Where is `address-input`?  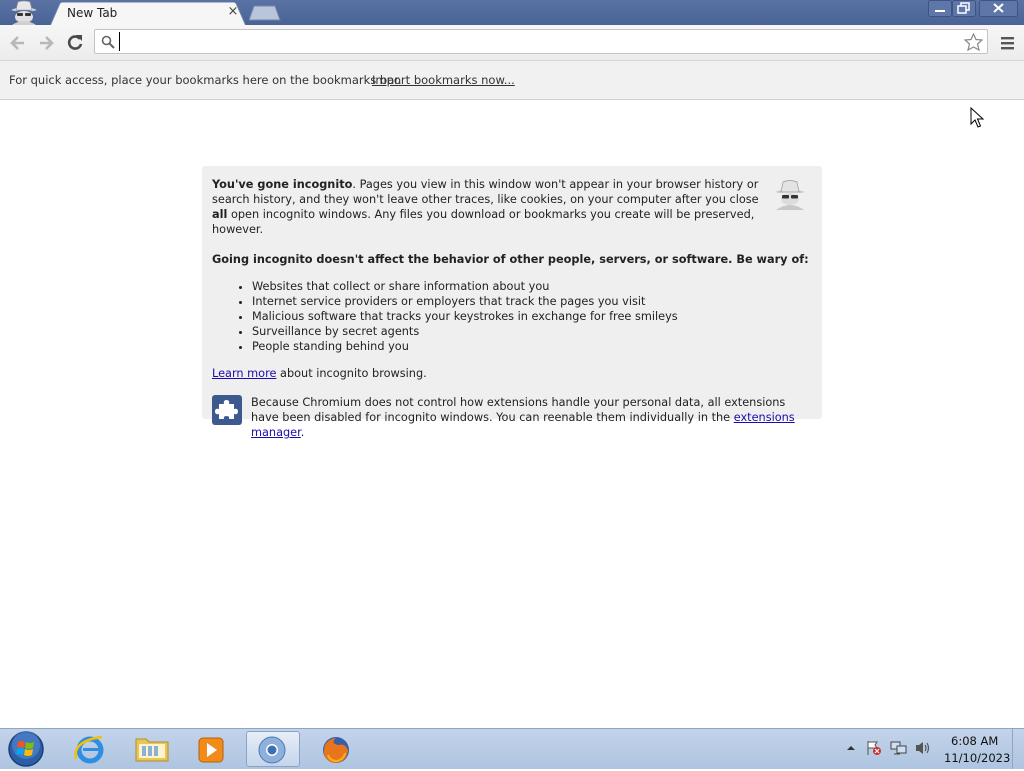 address-input is located at coordinates (535, 41).